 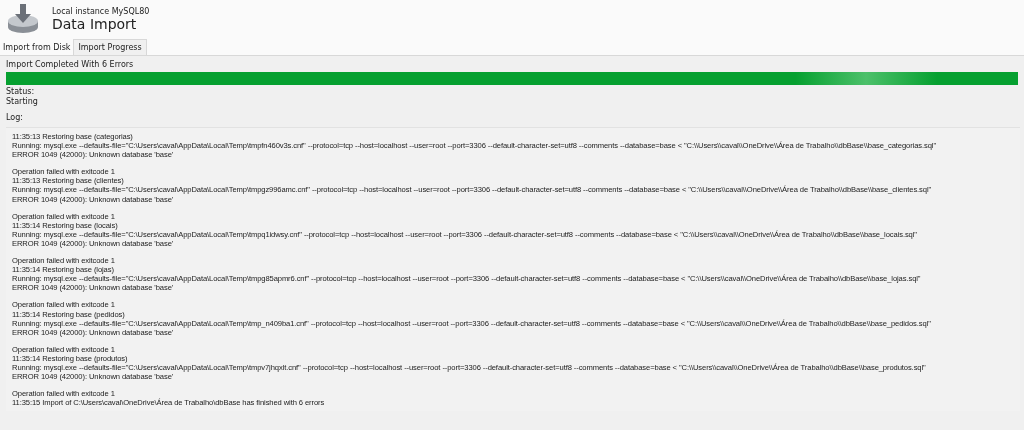 I want to click on log-label: Log:, so click(x=15, y=118).